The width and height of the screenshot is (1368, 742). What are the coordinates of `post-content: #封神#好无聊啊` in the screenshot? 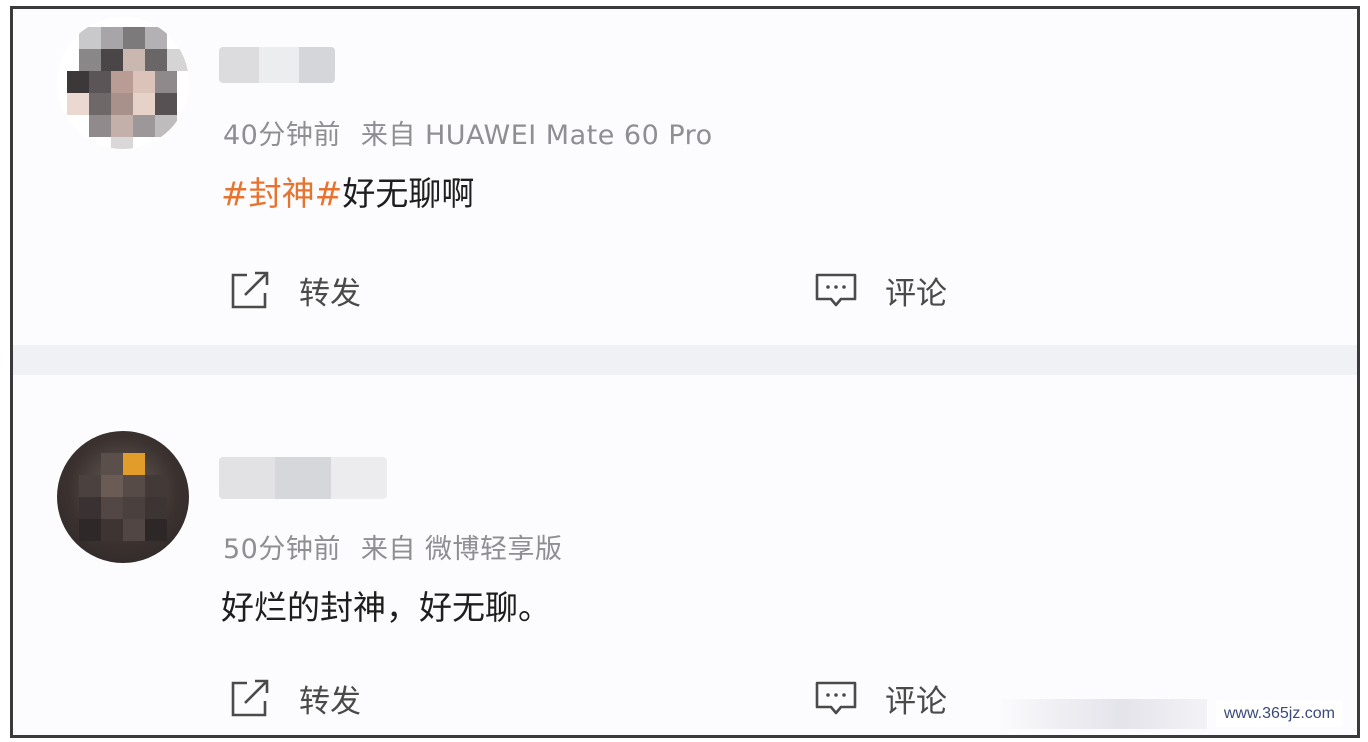 It's located at (347, 191).